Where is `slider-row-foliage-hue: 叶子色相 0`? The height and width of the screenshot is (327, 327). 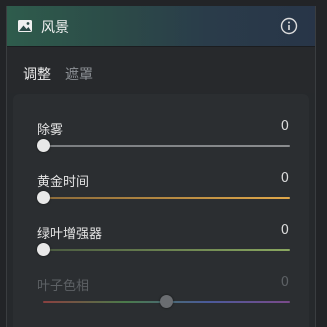
slider-row-foliage-hue: 叶子色相 0 is located at coordinates (161, 299).